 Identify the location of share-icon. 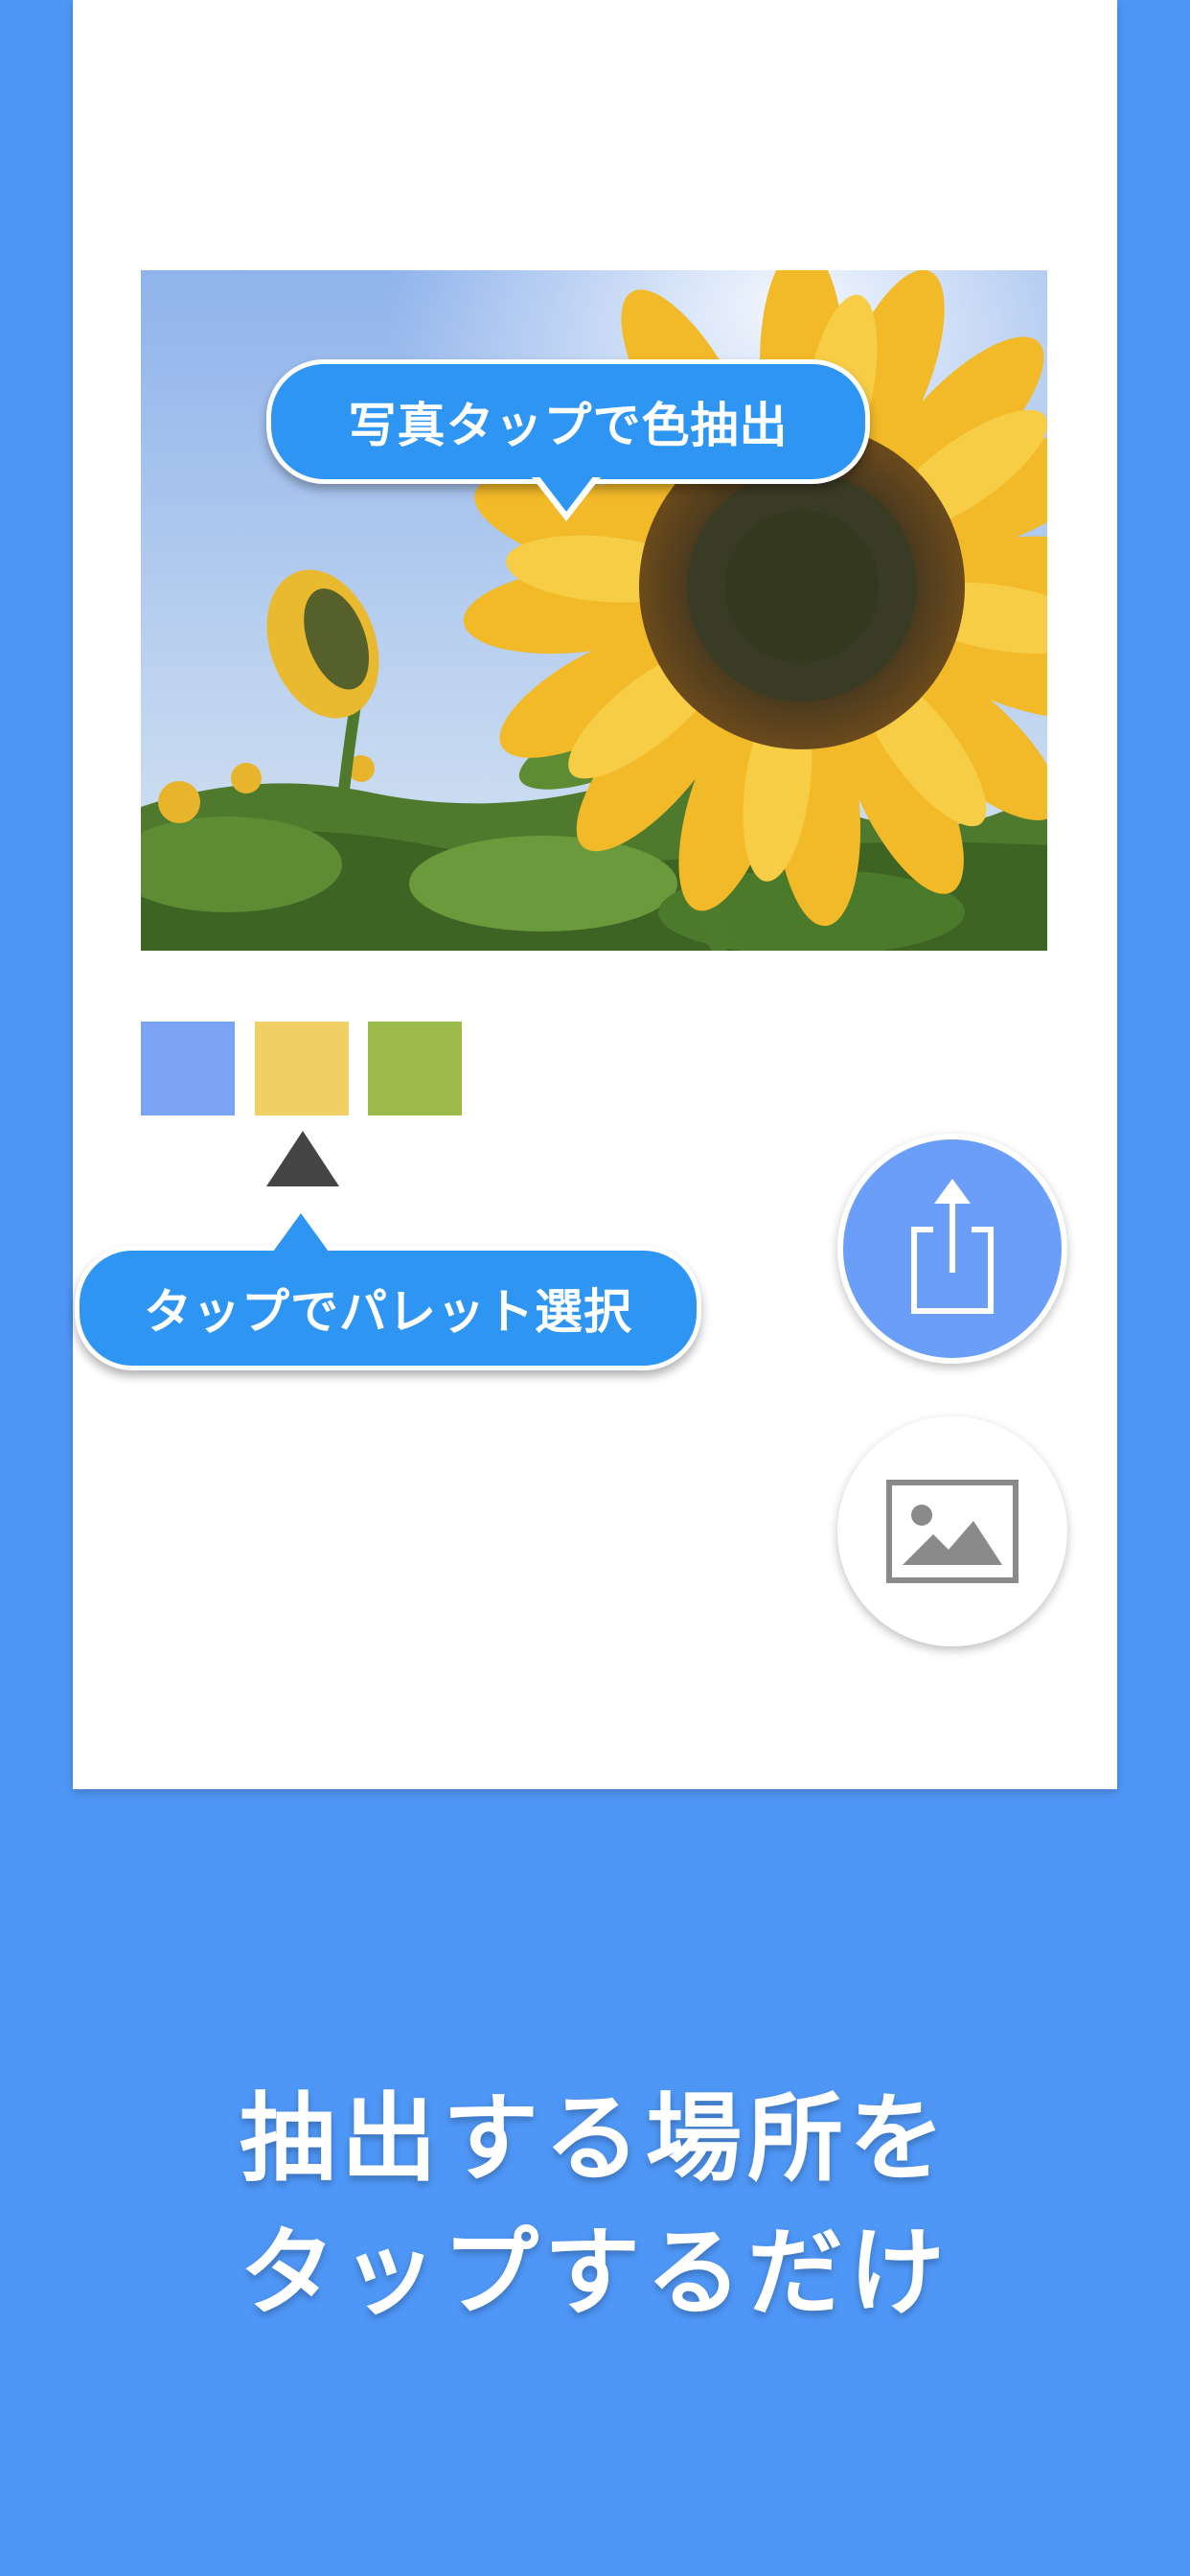
(952, 1246).